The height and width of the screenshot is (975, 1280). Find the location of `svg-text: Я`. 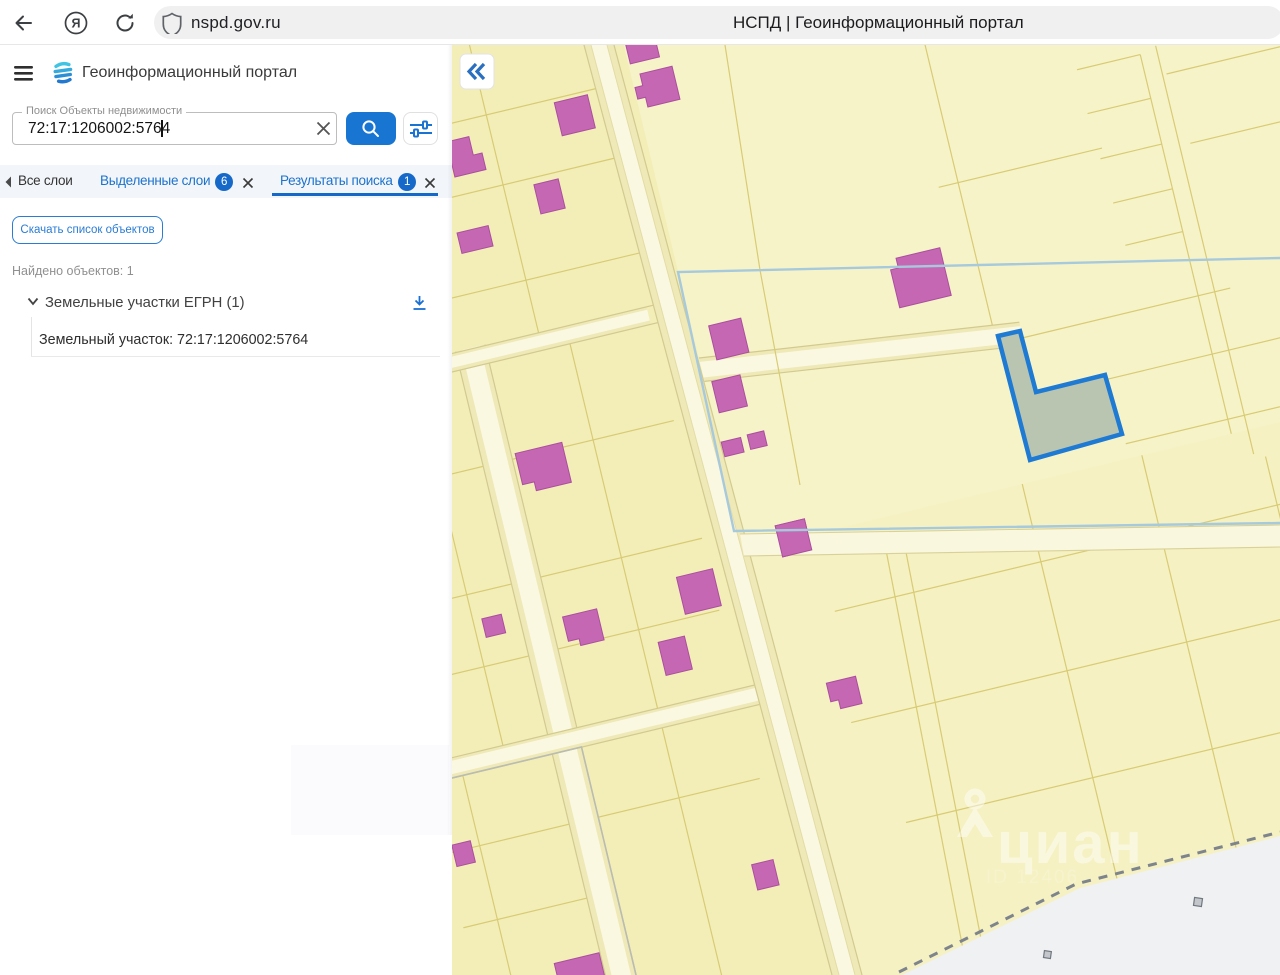

svg-text: Я is located at coordinates (76, 24).